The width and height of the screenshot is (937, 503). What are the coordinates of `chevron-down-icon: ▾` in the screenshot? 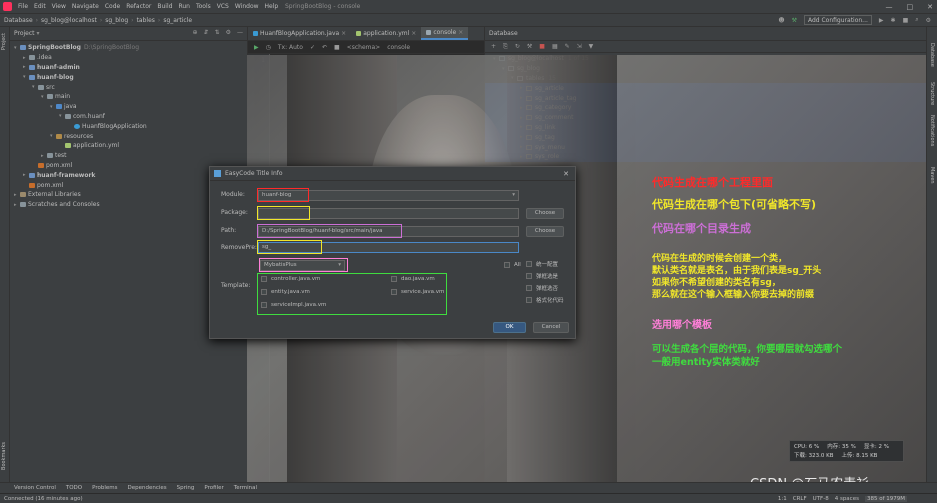 It's located at (38, 33).